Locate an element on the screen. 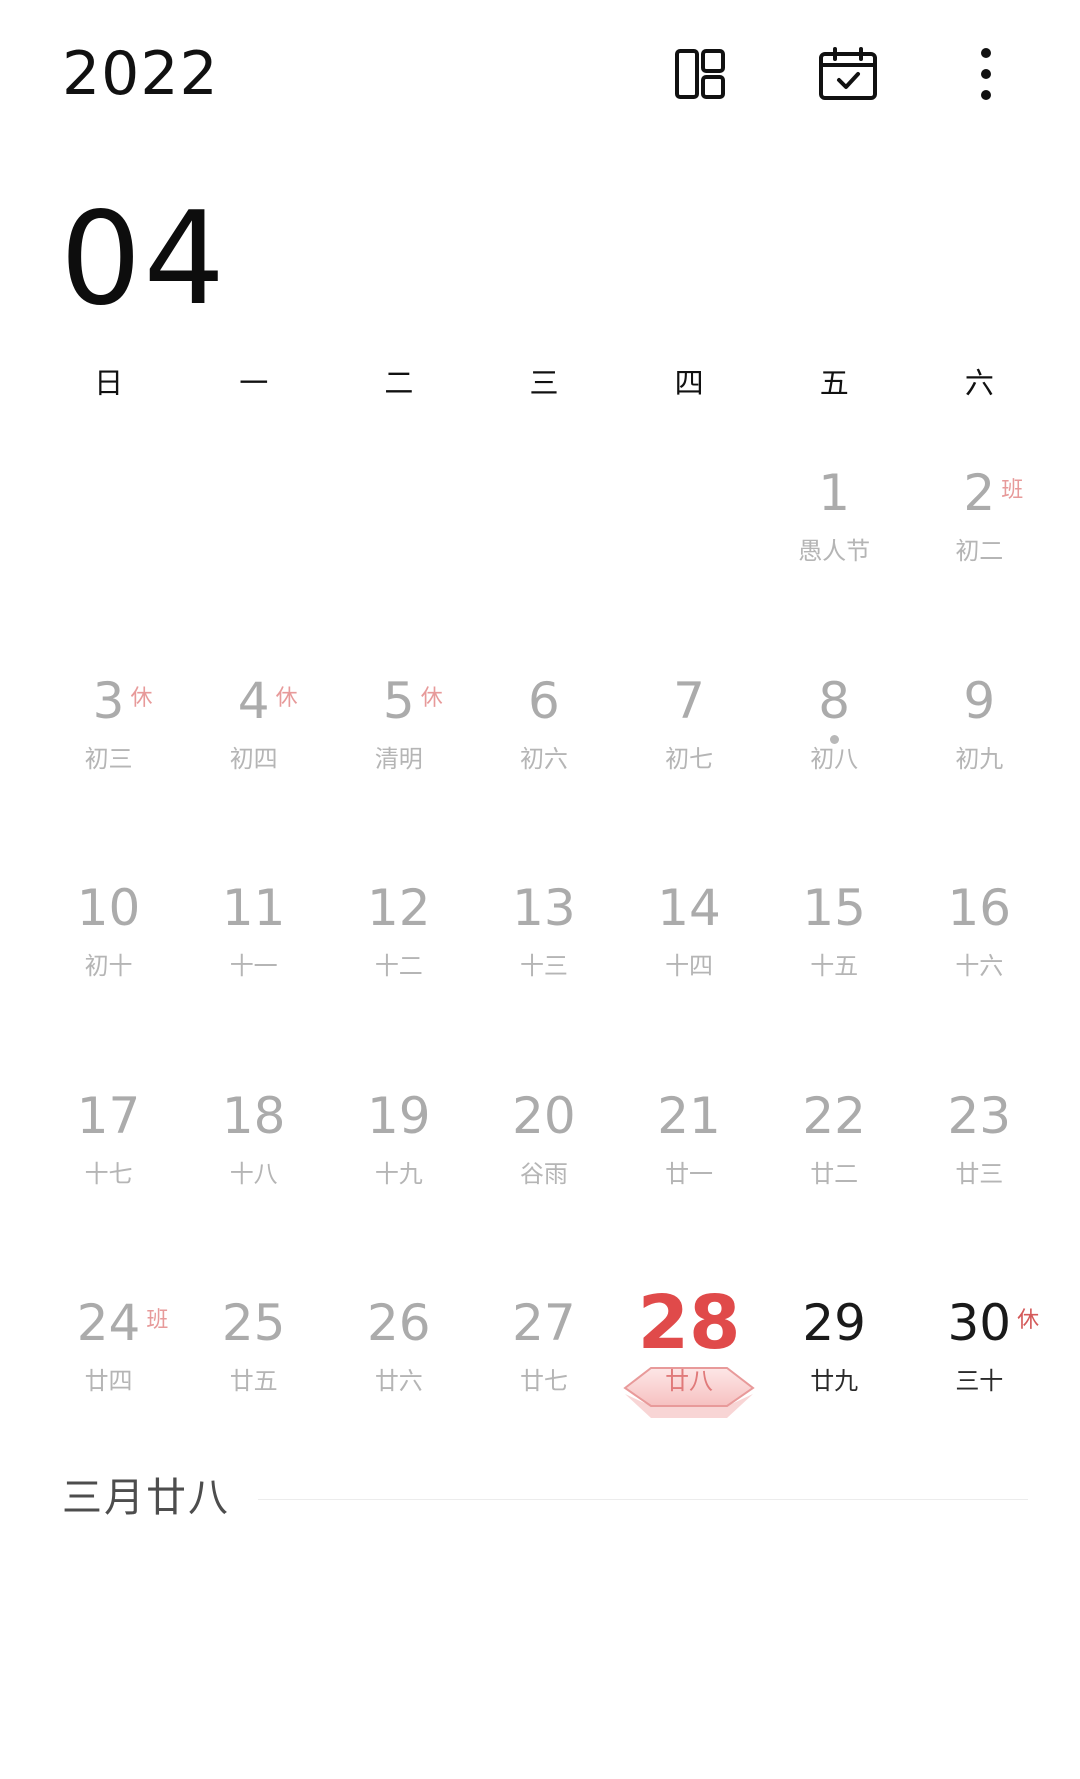  more-options-button is located at coordinates (986, 74).